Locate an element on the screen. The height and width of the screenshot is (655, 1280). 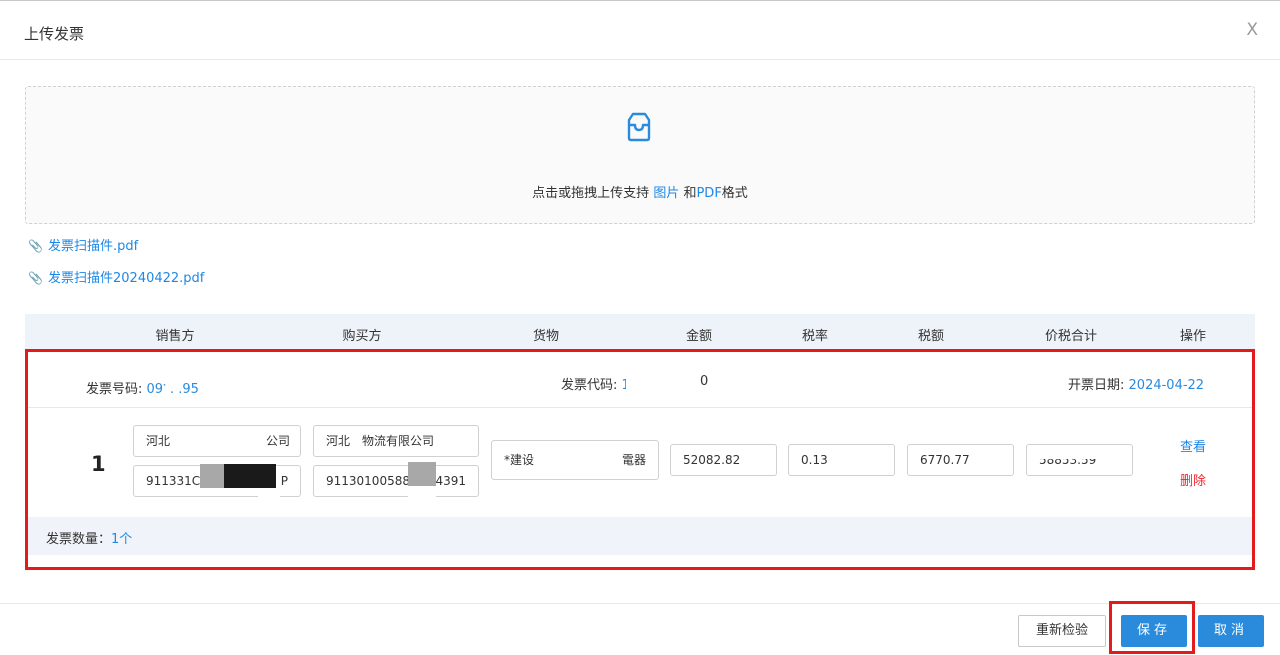
recheck-button: 重新检验 is located at coordinates (1062, 631).